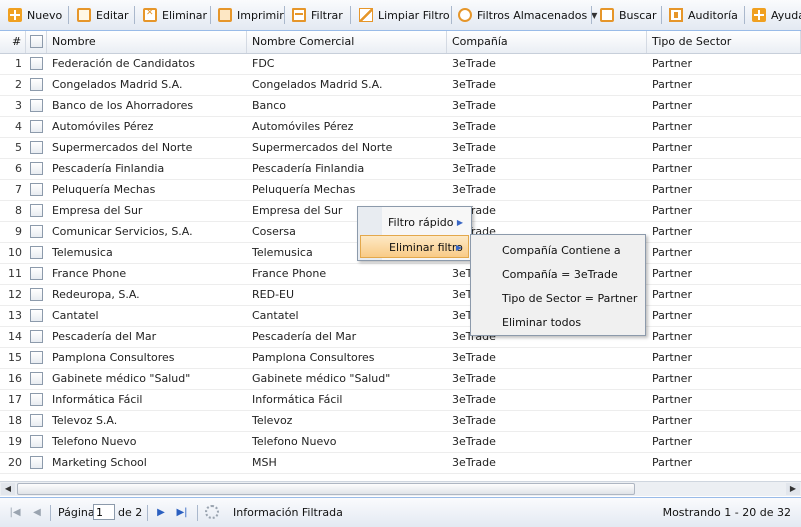 This screenshot has width=801, height=527. I want to click on cell-nombre-comercial: Informática Fácil, so click(297, 399).